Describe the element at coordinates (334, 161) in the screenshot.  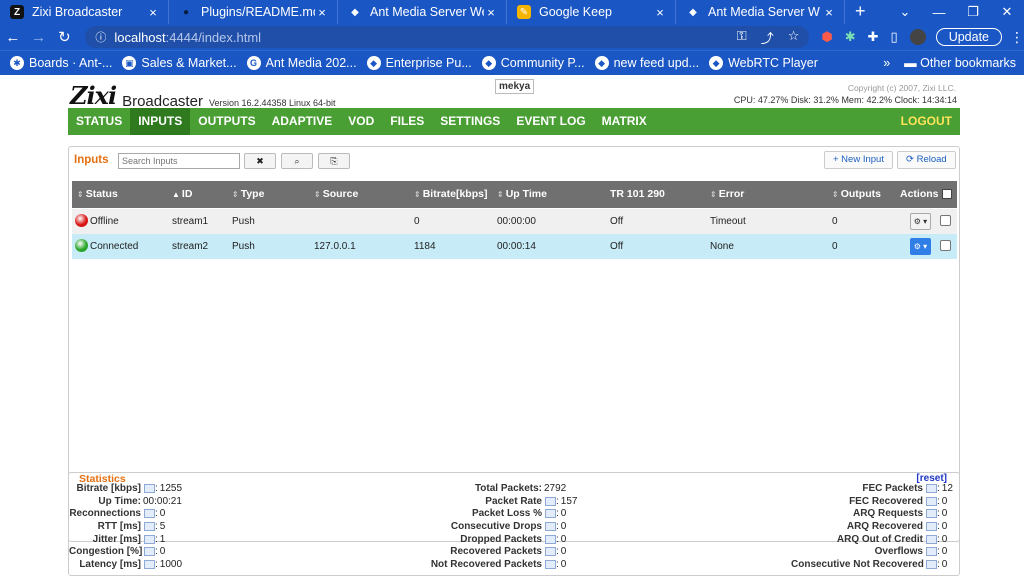
I see `copy-button: ⎘` at that location.